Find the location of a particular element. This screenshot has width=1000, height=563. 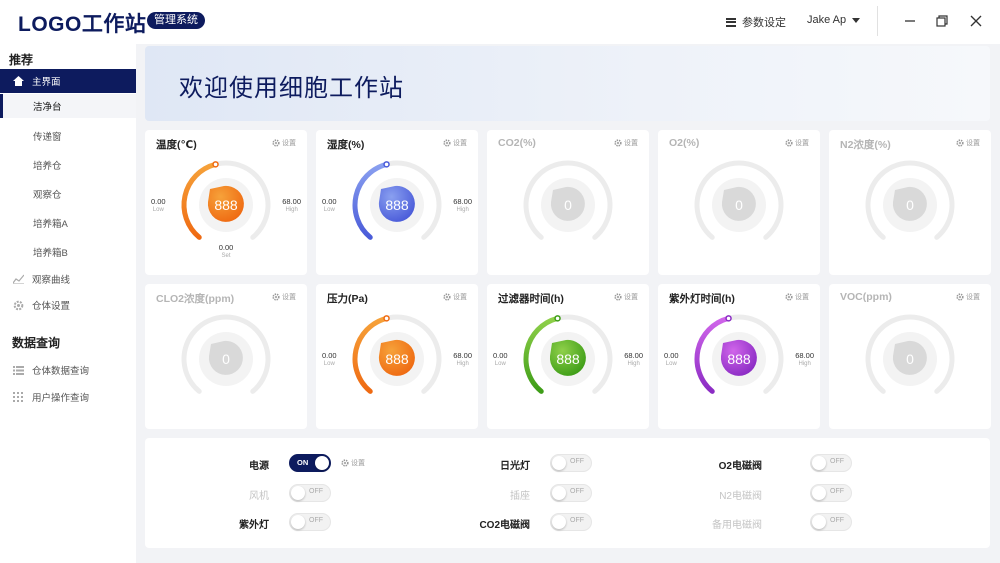

control-toggle: ON is located at coordinates (310, 463).